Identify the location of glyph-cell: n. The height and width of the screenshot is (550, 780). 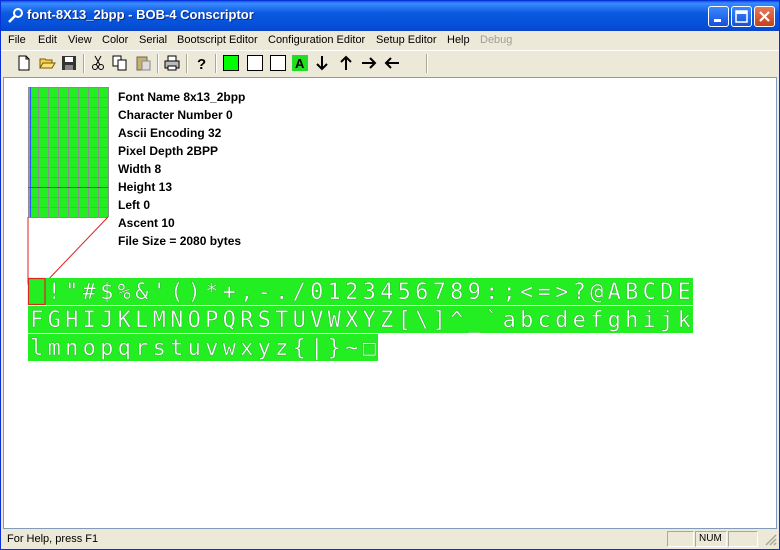
(72, 348).